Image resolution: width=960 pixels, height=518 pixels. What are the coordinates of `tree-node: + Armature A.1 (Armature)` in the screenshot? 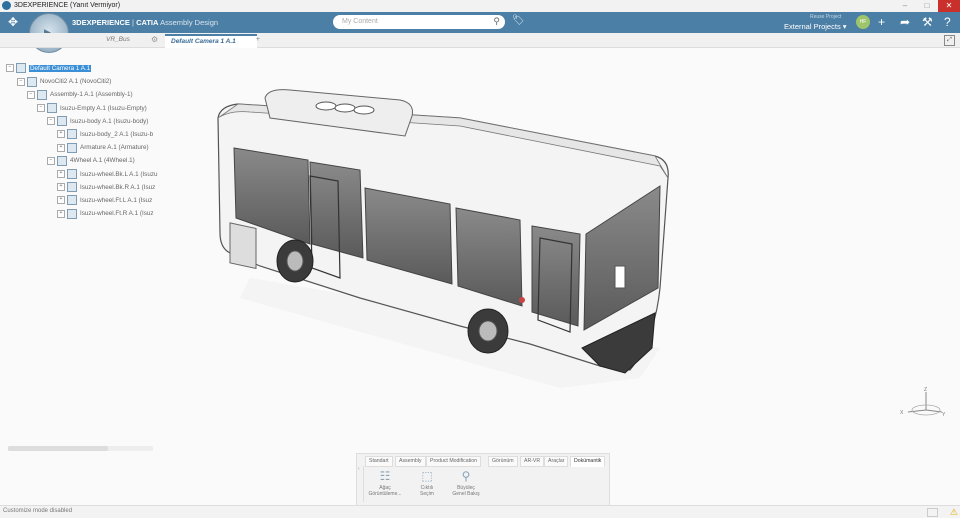 It's located at (103, 147).